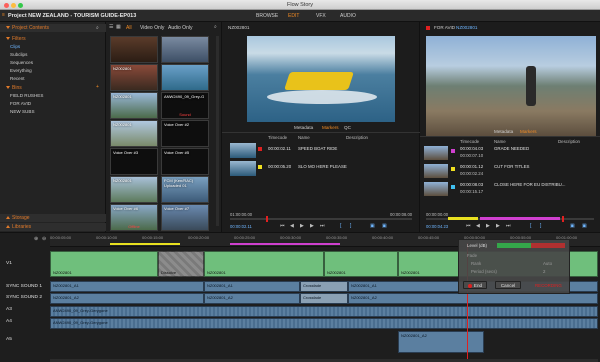  What do you see at coordinates (3, 15) in the screenshot?
I see `menu-icon: ≡` at bounding box center [3, 15].